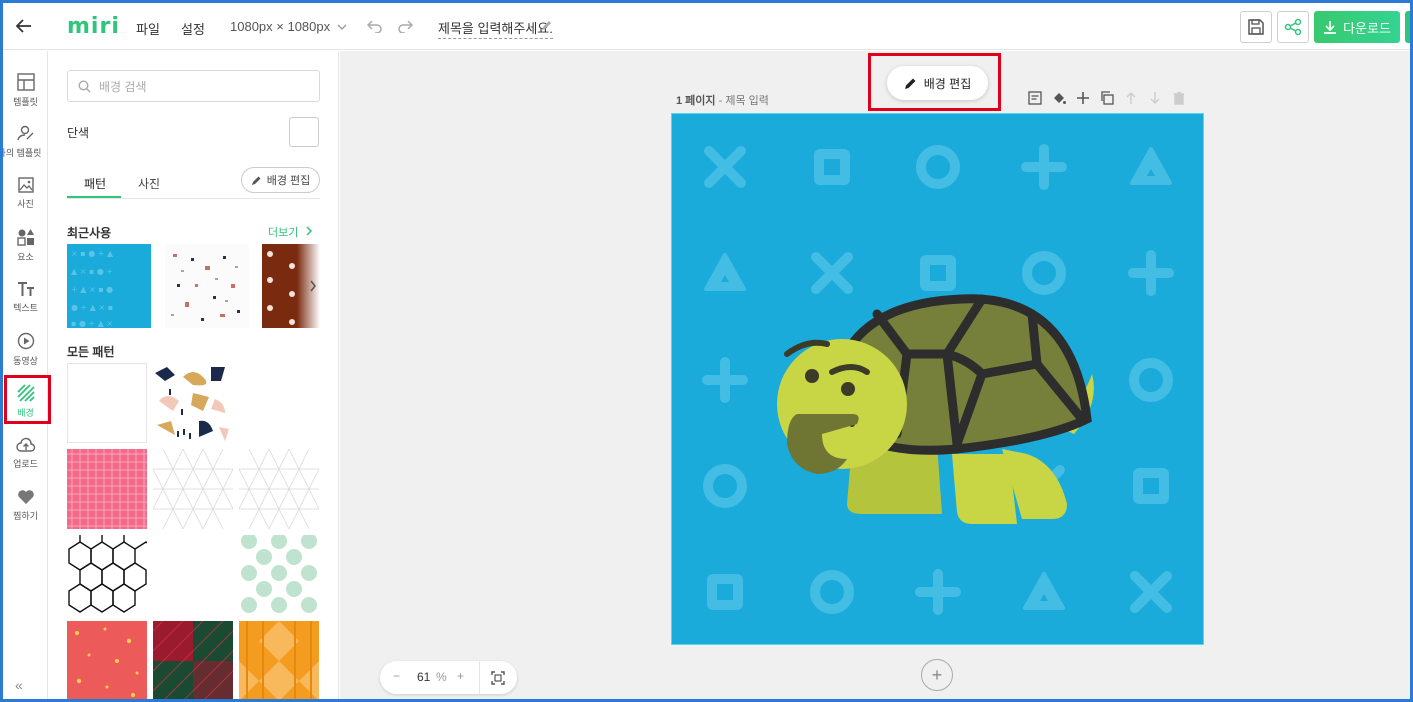 The height and width of the screenshot is (702, 1413). I want to click on share-button, so click(1293, 27).